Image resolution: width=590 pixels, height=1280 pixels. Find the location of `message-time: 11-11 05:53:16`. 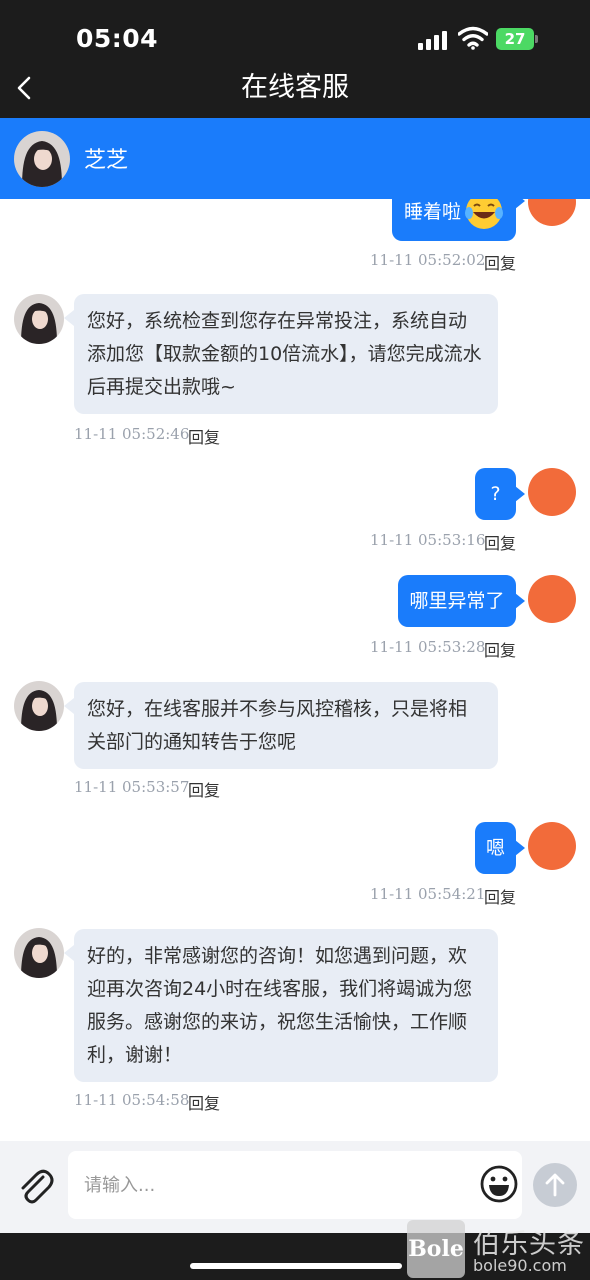

message-time: 11-11 05:53:16 is located at coordinates (428, 540).